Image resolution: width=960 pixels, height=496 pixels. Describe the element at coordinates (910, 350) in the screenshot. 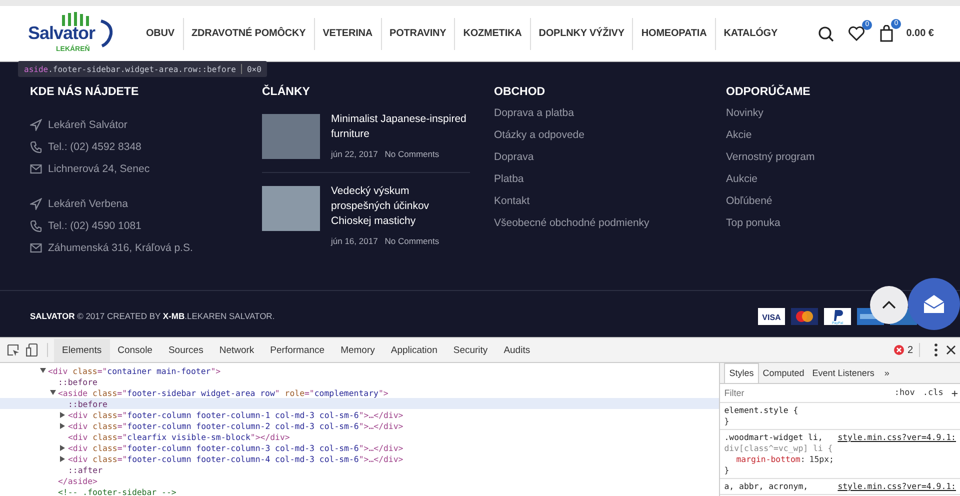

I see `error-count: 2` at that location.